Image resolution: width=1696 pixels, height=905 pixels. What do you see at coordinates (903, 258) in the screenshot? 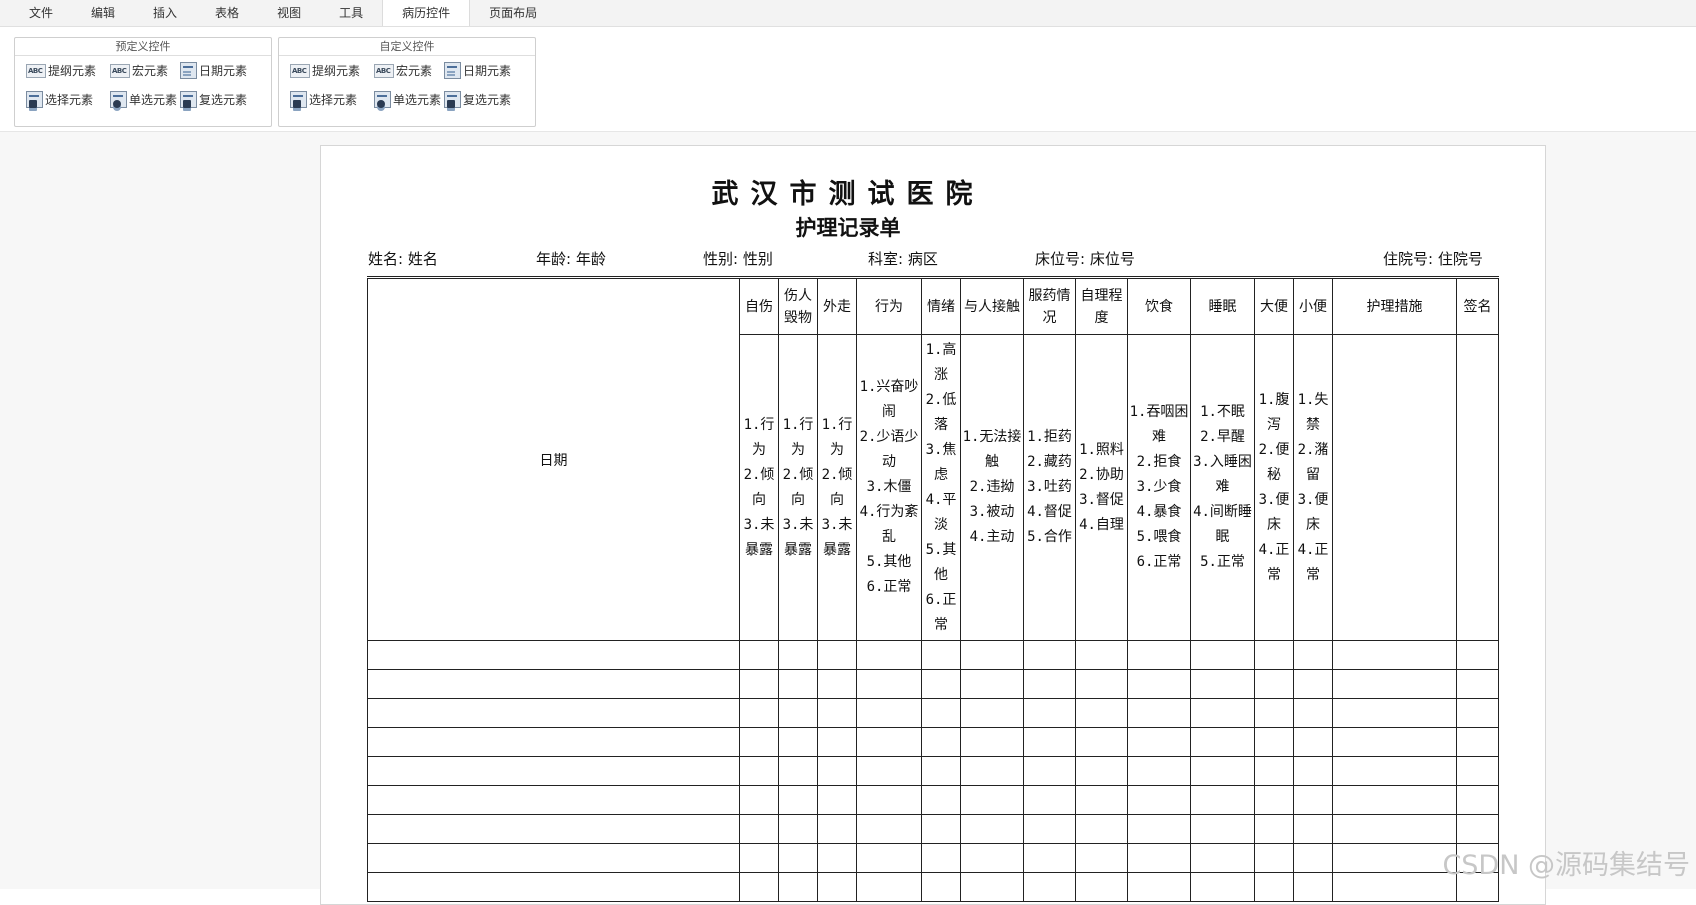
I see `department-field: 科室: 病区` at bounding box center [903, 258].